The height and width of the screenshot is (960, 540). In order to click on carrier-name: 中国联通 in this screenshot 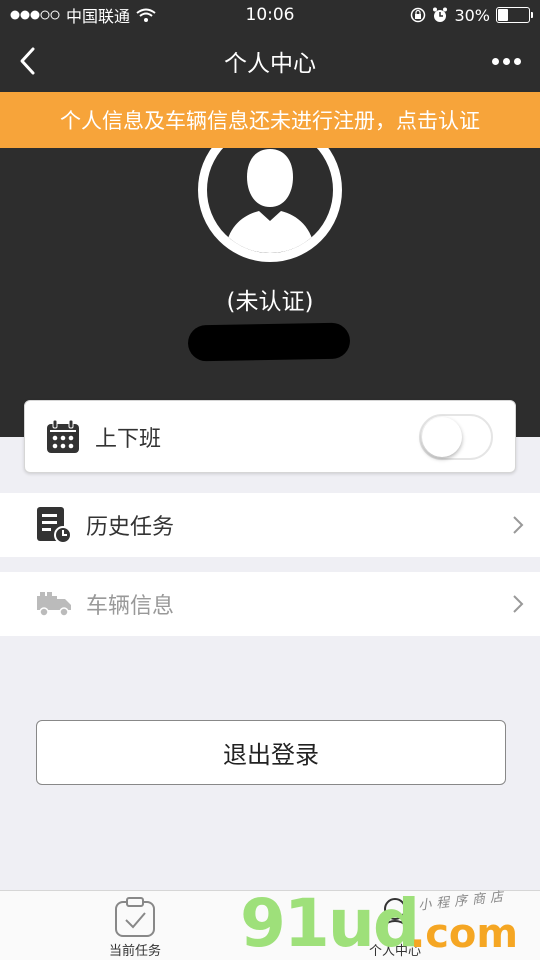, I will do `click(98, 16)`.